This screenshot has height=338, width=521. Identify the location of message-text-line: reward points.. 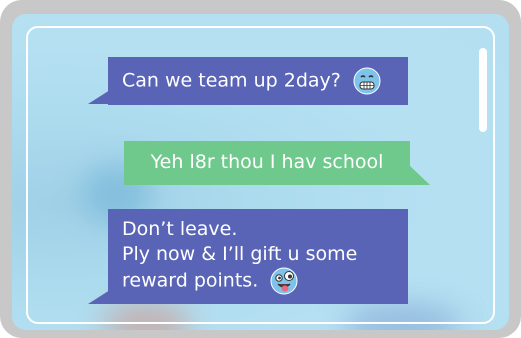
(258, 281).